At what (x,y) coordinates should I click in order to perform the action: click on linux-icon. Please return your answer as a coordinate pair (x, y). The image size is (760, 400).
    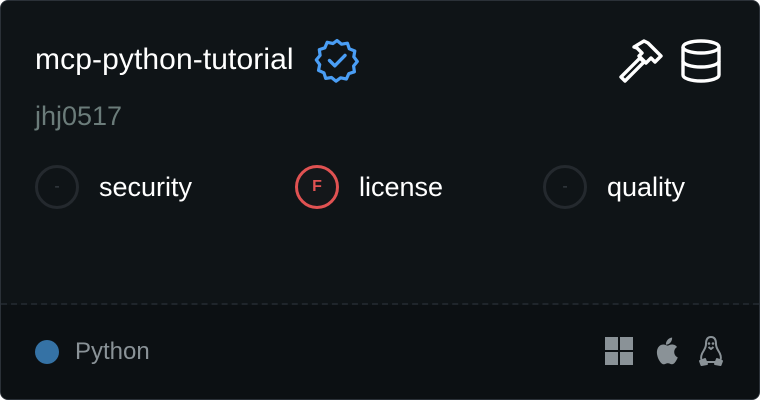
    Looking at the image, I should click on (711, 351).